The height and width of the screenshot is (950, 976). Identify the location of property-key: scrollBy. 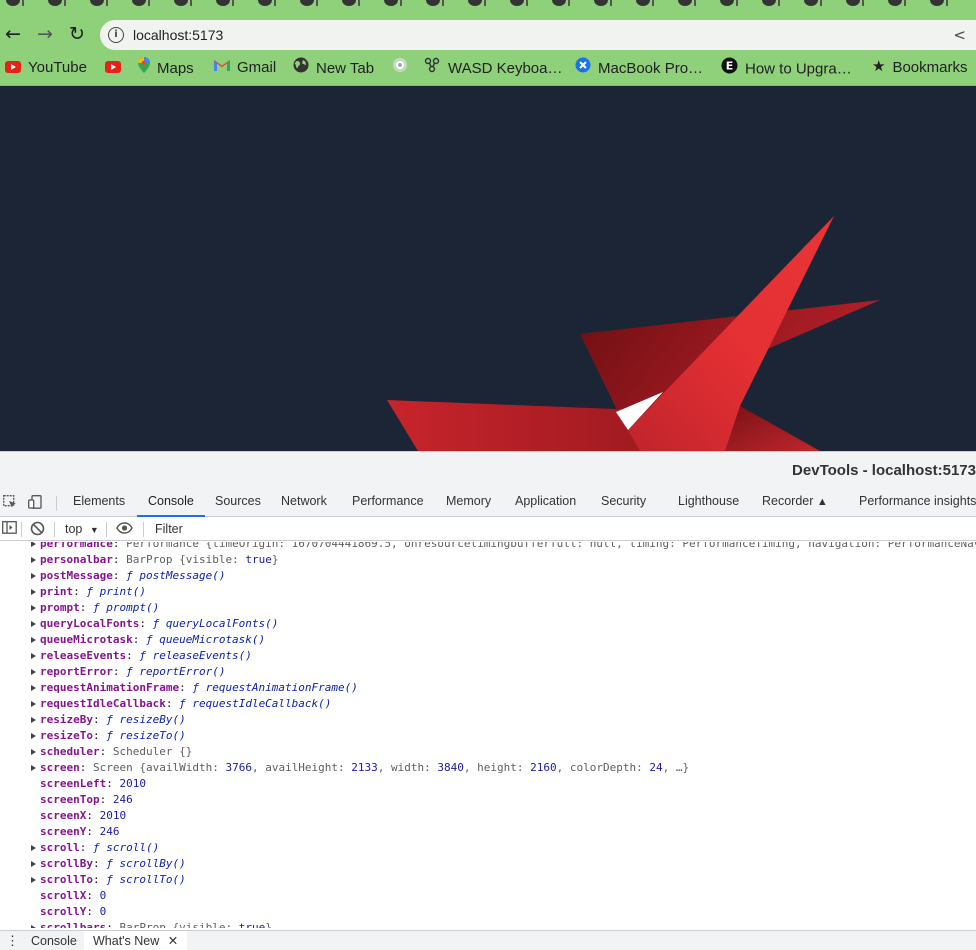
(66, 863).